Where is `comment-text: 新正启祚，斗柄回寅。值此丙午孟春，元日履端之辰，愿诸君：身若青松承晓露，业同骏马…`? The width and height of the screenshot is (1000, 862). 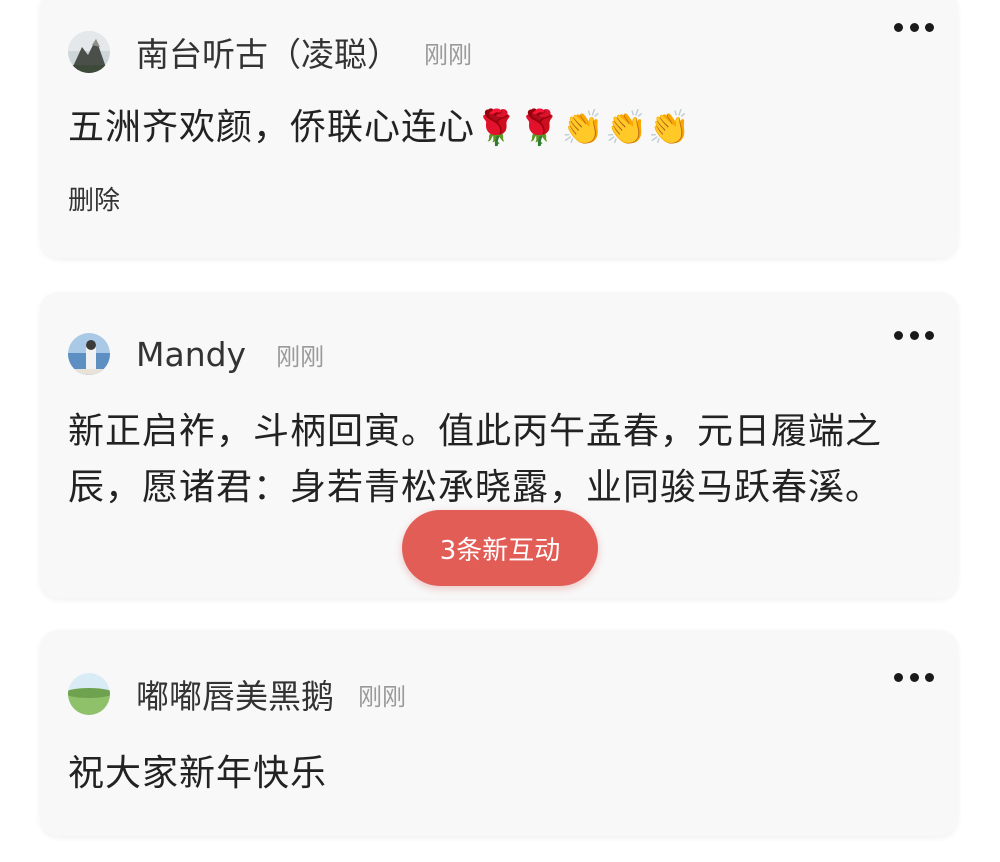 comment-text: 新正启祚，斗柄回寅。值此丙午孟春，元日履端之辰，愿诸君：身若青松承晓露，业同骏马… is located at coordinates (475, 459).